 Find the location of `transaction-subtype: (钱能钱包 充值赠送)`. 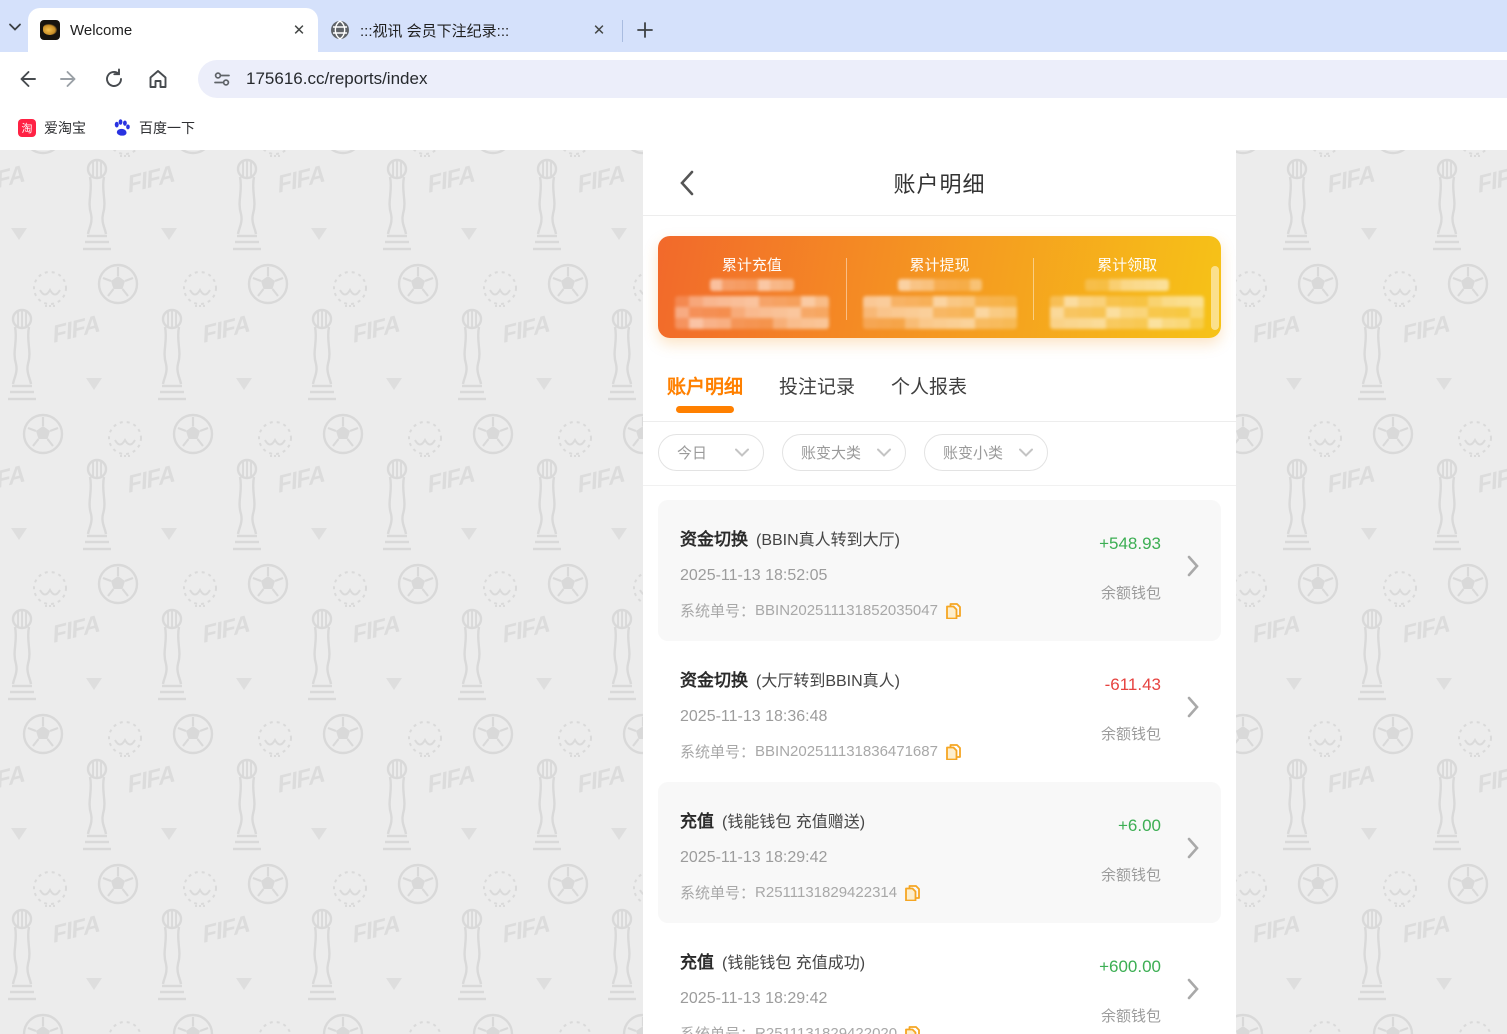

transaction-subtype: (钱能钱包 充值赠送) is located at coordinates (794, 822).